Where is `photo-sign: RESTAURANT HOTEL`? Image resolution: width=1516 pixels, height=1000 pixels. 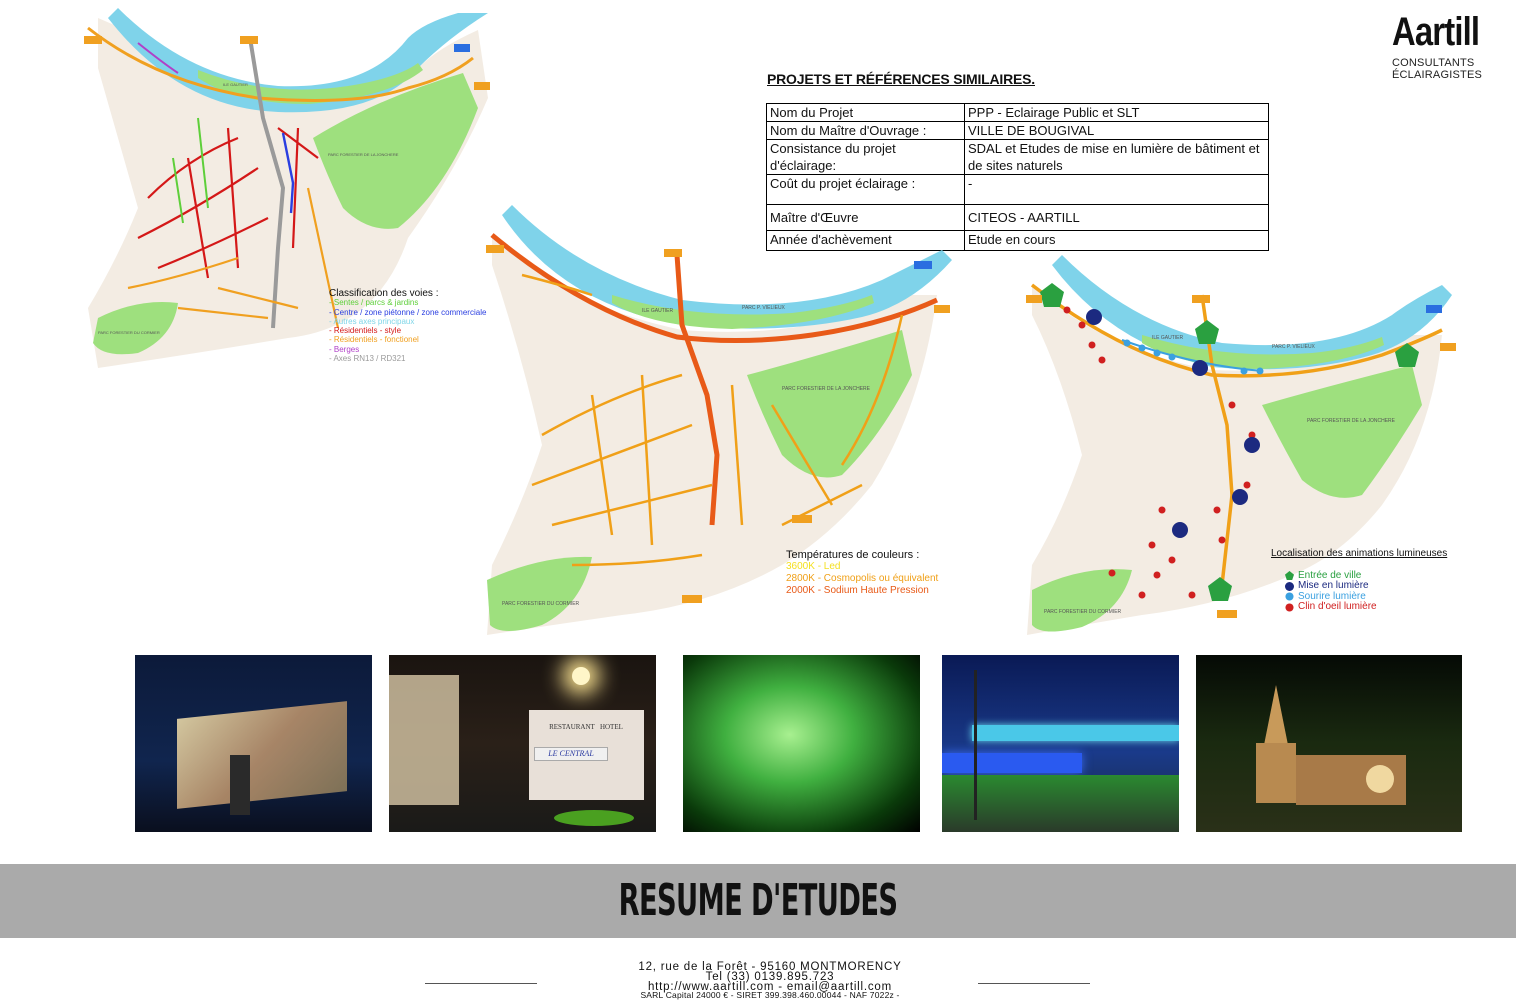
photo-sign: RESTAURANT HOTEL is located at coordinates (586, 727).